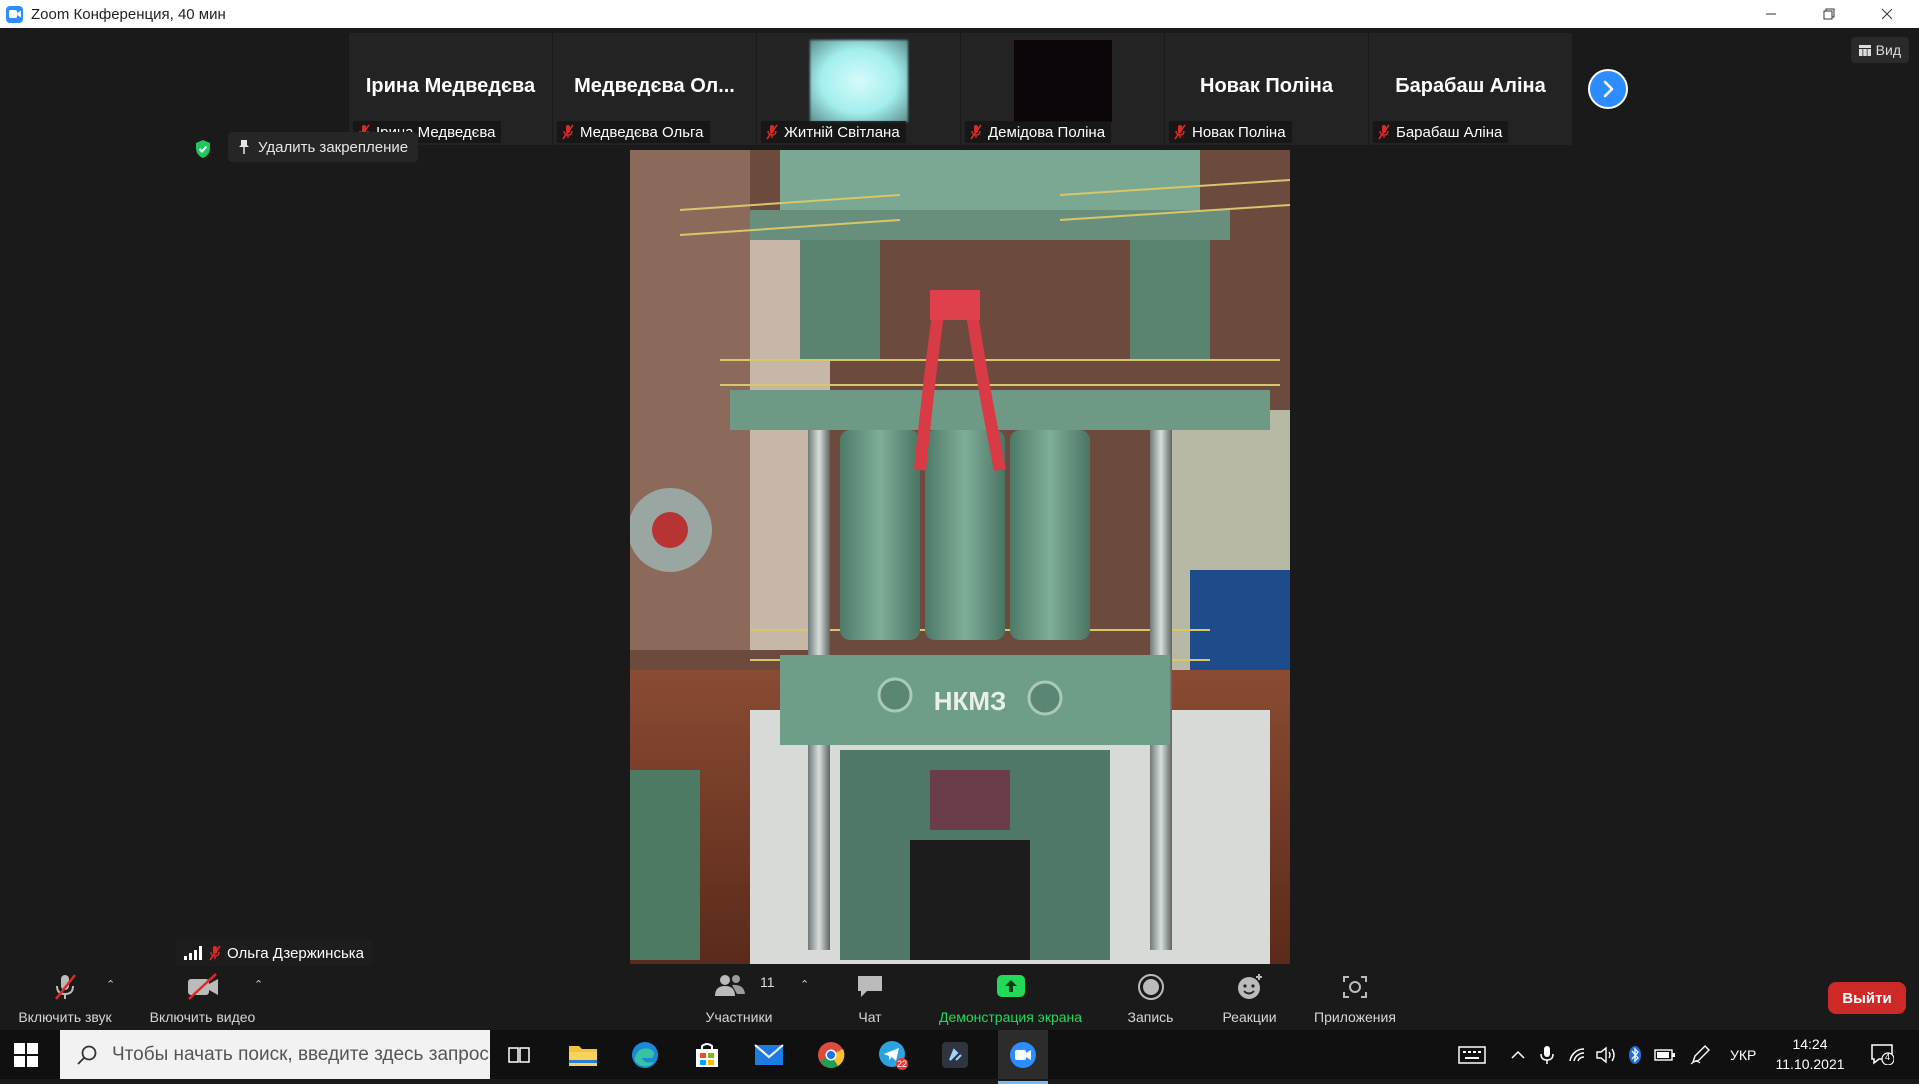  Describe the element at coordinates (1810, 1064) in the screenshot. I see `clock-date: 11.10.2021` at that location.